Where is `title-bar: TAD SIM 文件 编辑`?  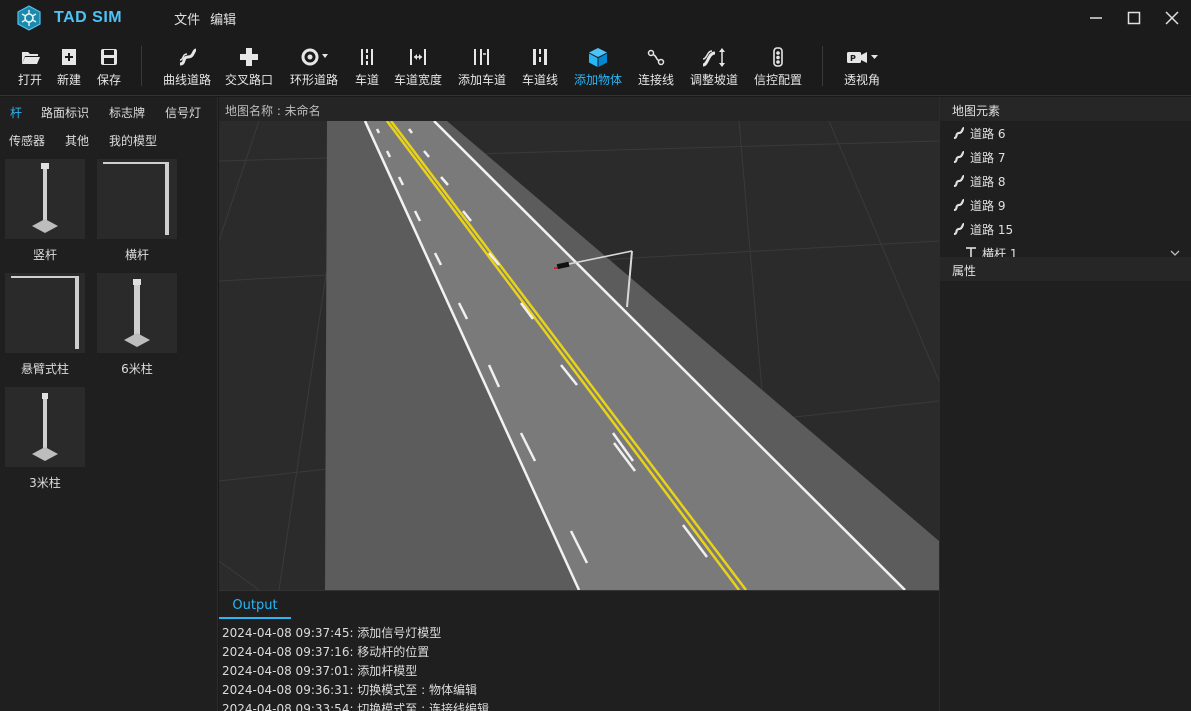 title-bar: TAD SIM 文件 编辑 is located at coordinates (595, 18).